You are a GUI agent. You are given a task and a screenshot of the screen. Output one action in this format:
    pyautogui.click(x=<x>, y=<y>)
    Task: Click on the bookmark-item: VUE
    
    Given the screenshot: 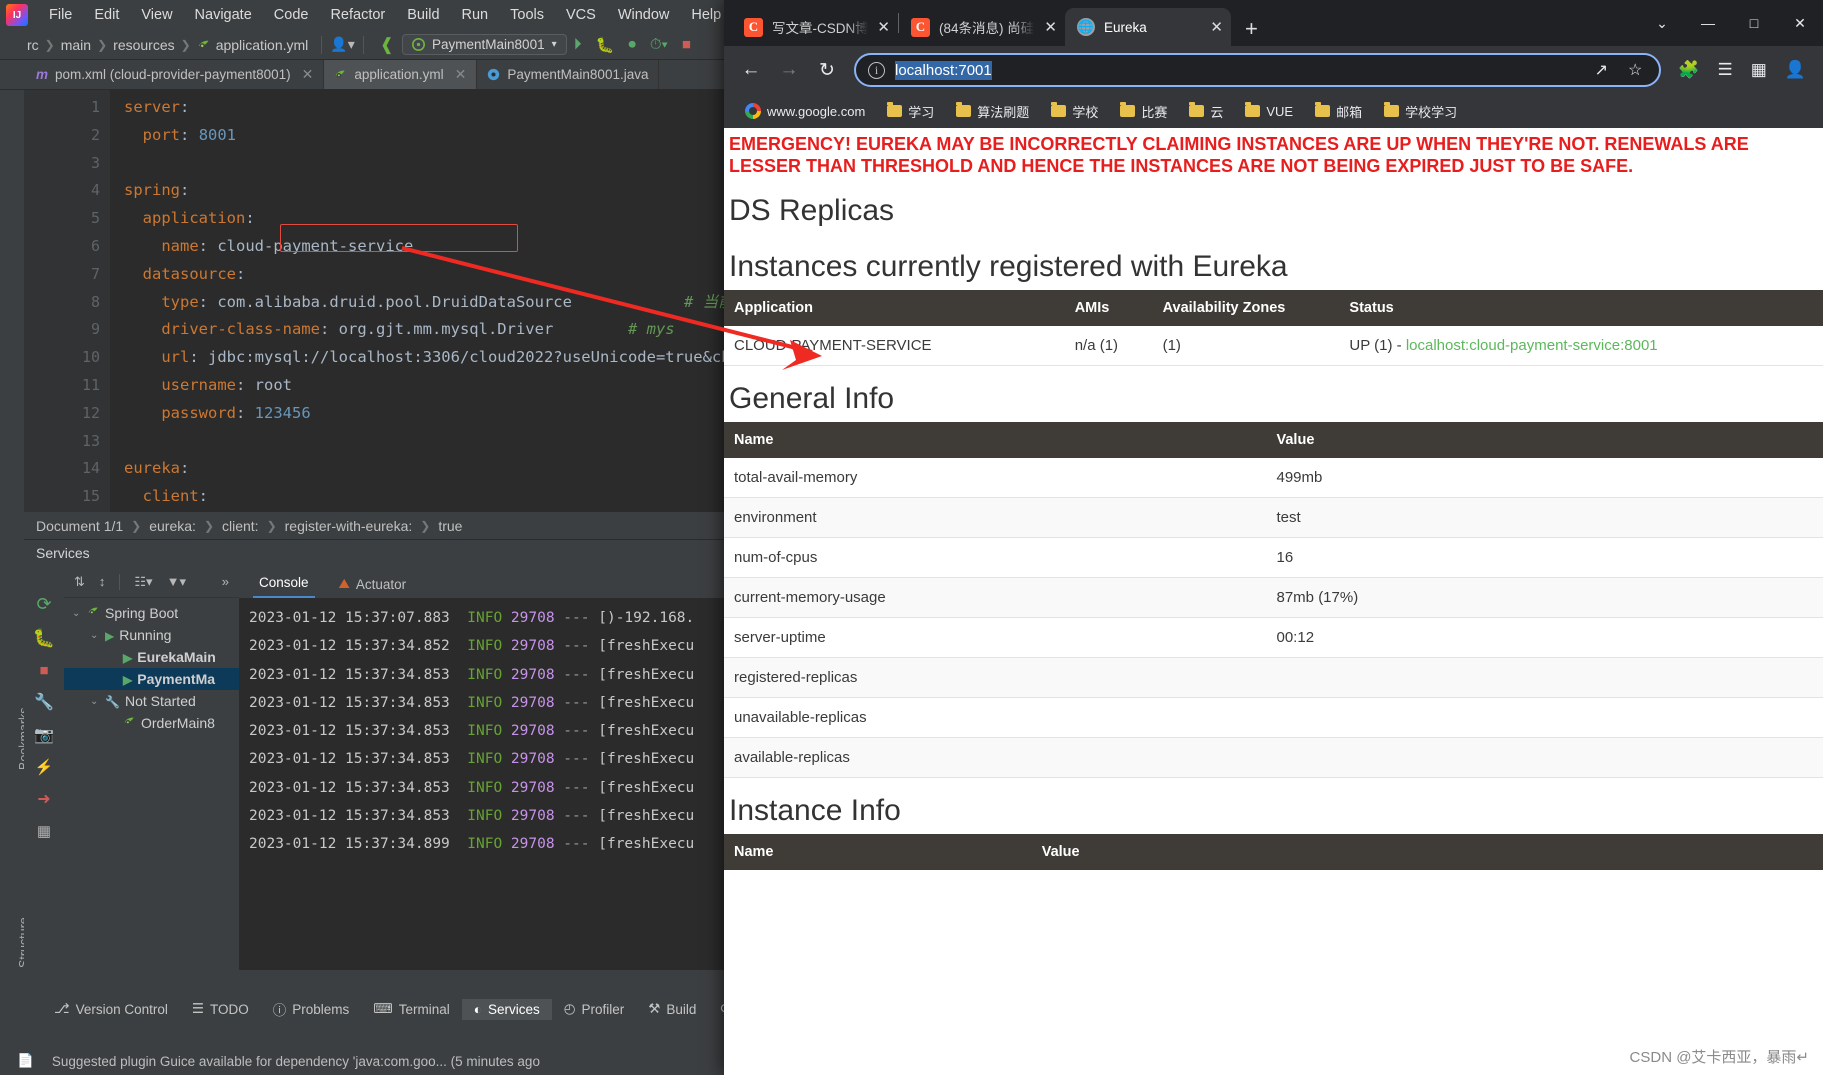 What is the action you would take?
    pyautogui.click(x=1269, y=110)
    